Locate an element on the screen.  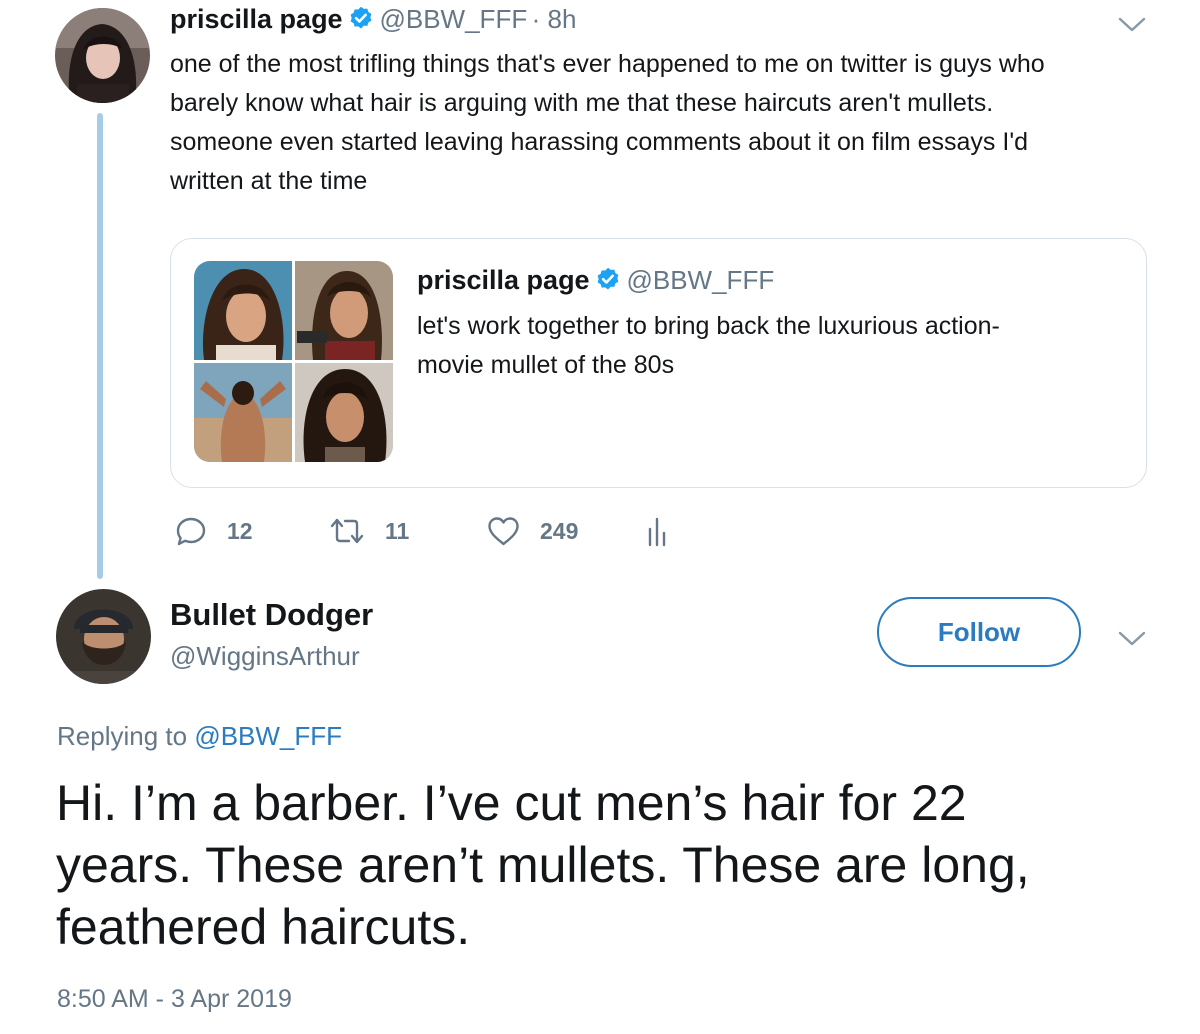
retweet-icon is located at coordinates (347, 531).